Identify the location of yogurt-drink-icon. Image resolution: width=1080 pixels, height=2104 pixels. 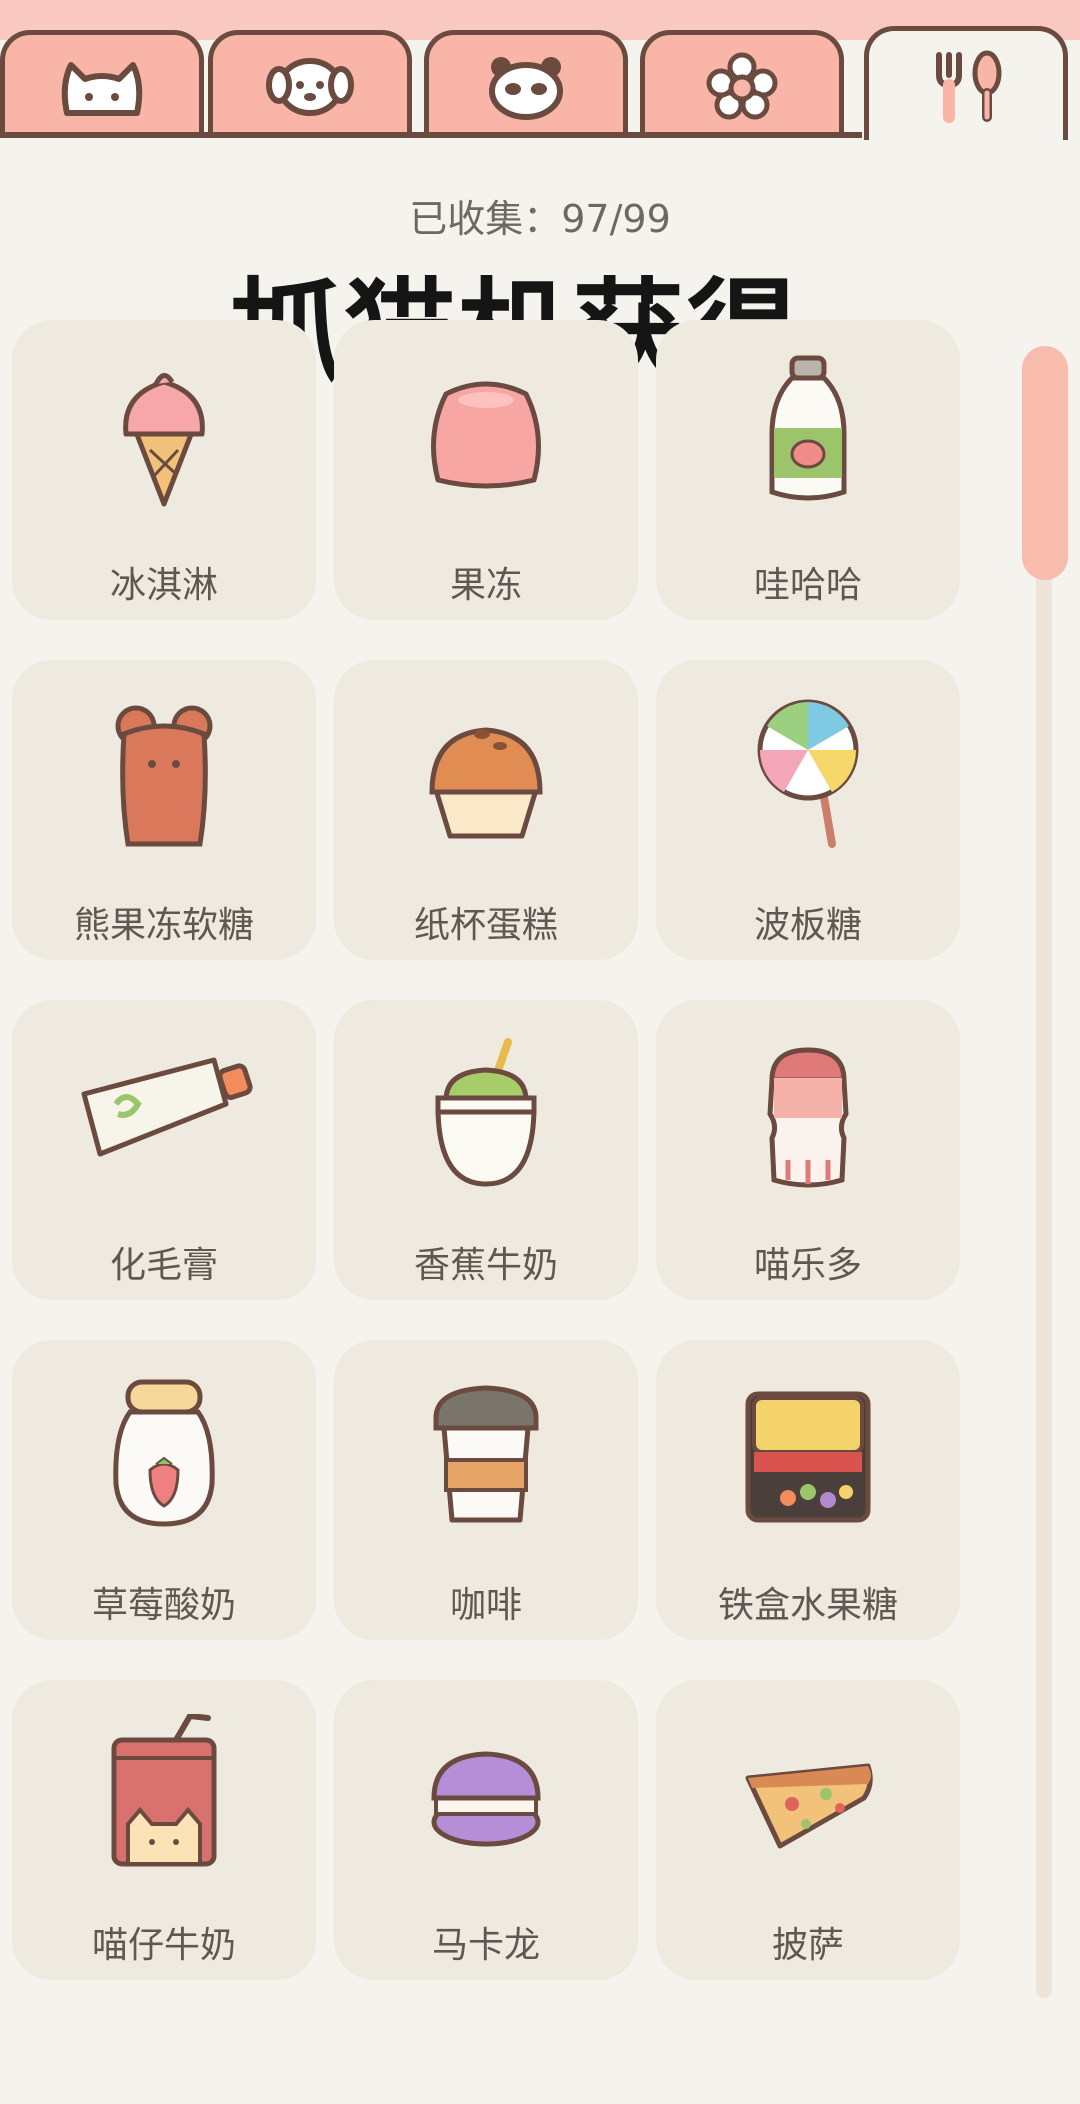
(808, 1114).